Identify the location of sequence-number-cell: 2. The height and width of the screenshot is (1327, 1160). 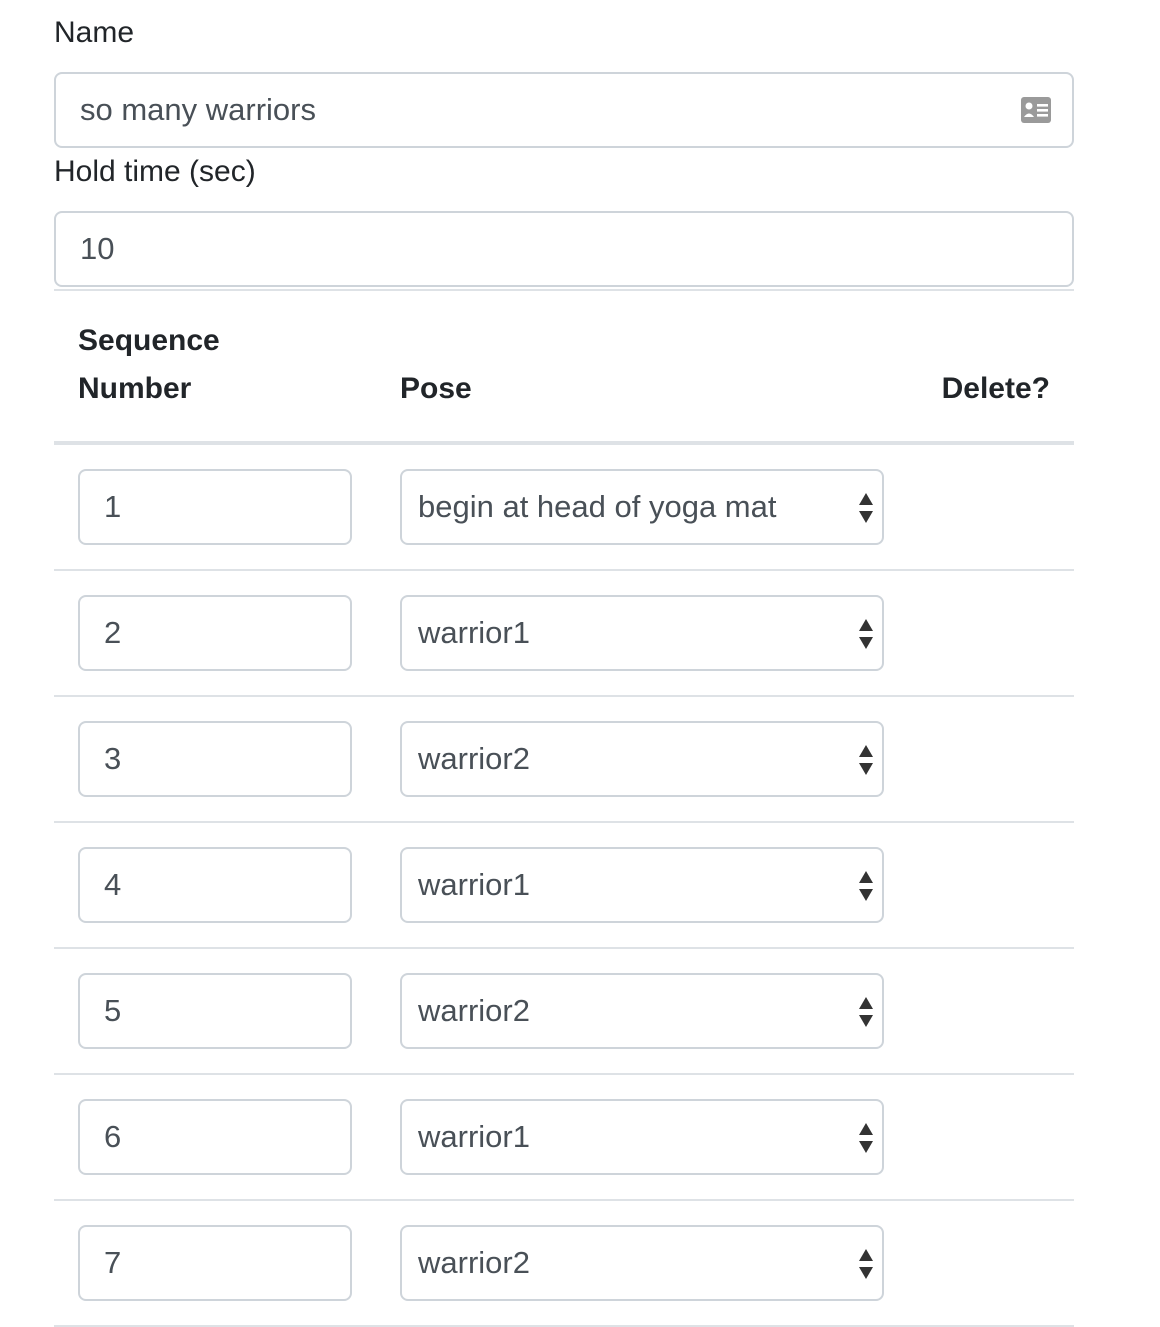
(215, 633).